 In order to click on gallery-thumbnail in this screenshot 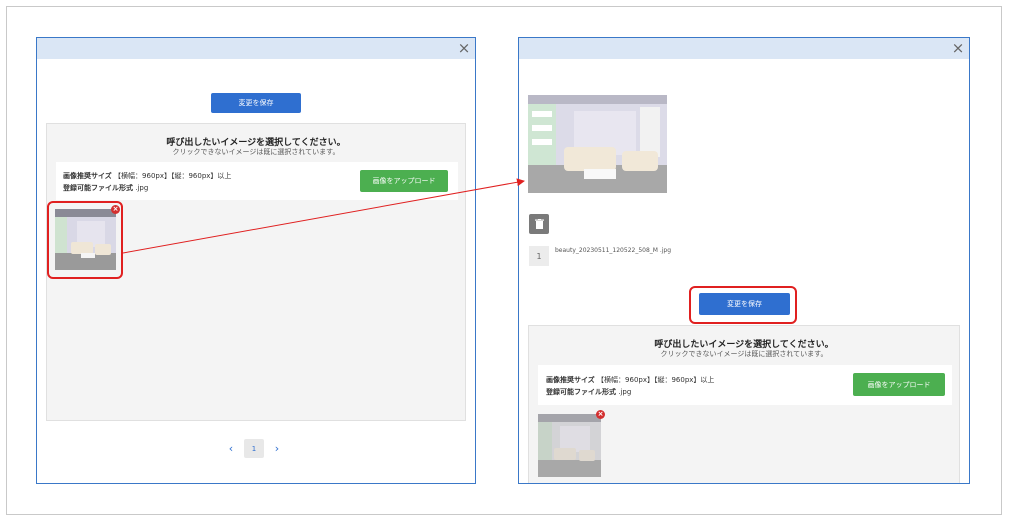, I will do `click(569, 445)`.